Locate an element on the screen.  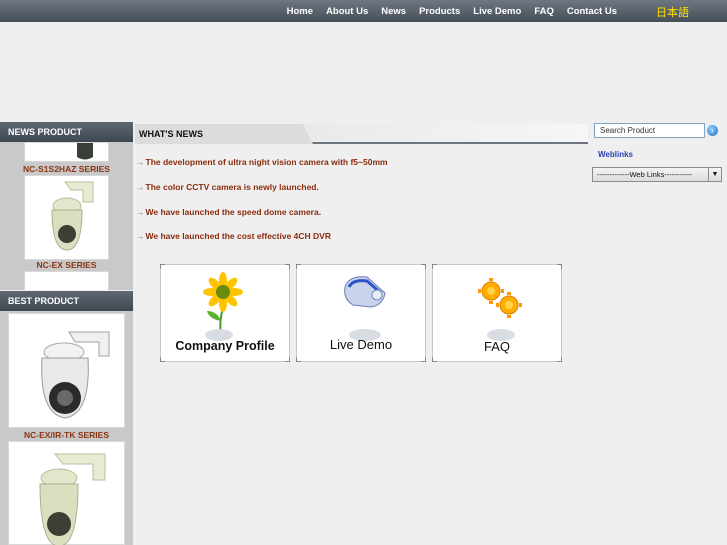
company-profile-label: Company Profile is located at coordinates (225, 346).